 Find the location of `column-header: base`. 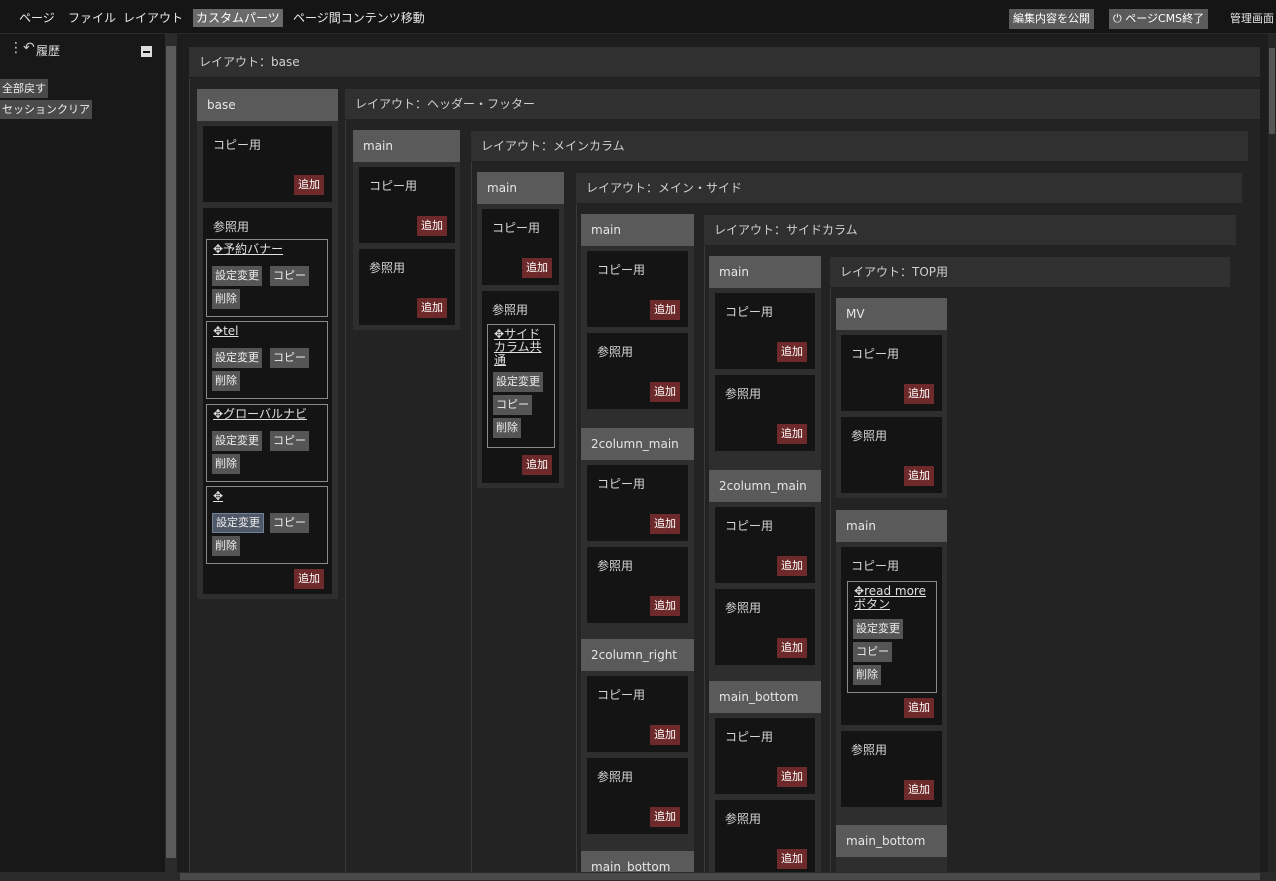

column-header: base is located at coordinates (267, 105).